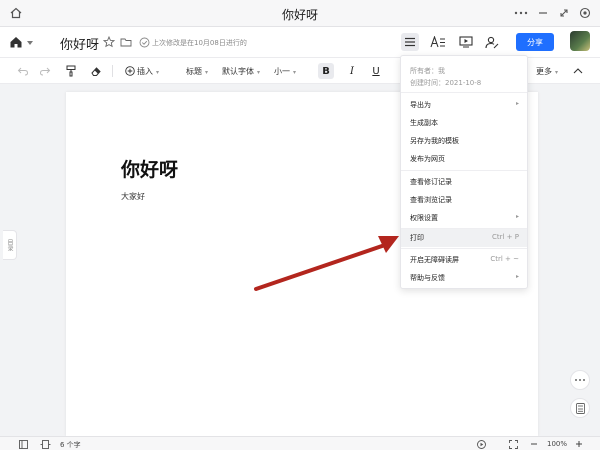  I want to click on menu-item-label: 导出为, so click(420, 105).